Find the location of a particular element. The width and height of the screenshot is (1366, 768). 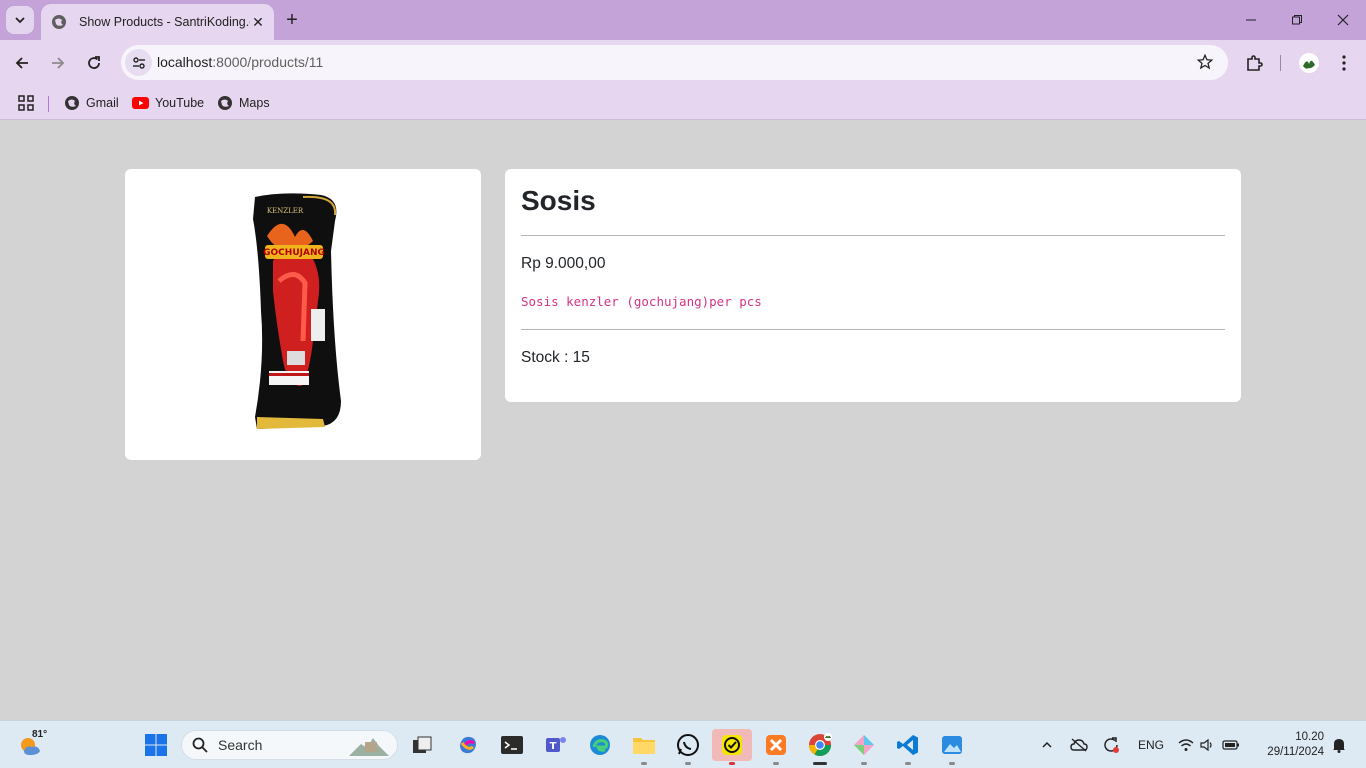

update-button is located at coordinates (1111, 745).